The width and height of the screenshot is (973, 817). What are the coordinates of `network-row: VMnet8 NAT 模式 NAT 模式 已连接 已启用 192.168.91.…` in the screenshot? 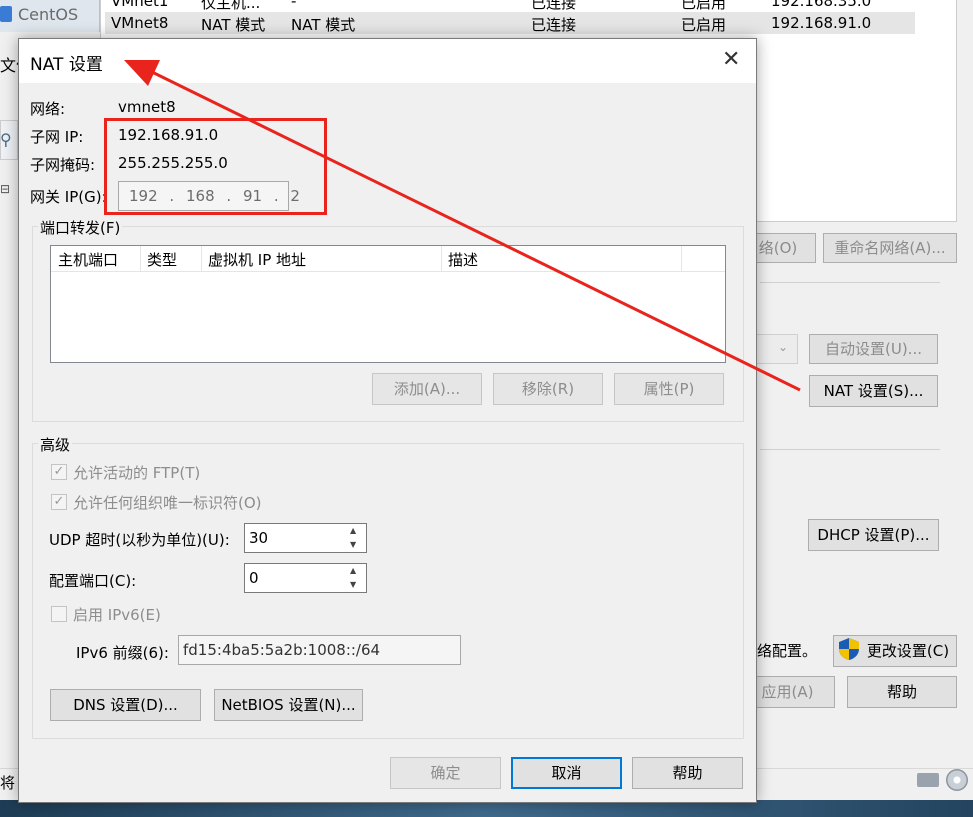 It's located at (510, 23).